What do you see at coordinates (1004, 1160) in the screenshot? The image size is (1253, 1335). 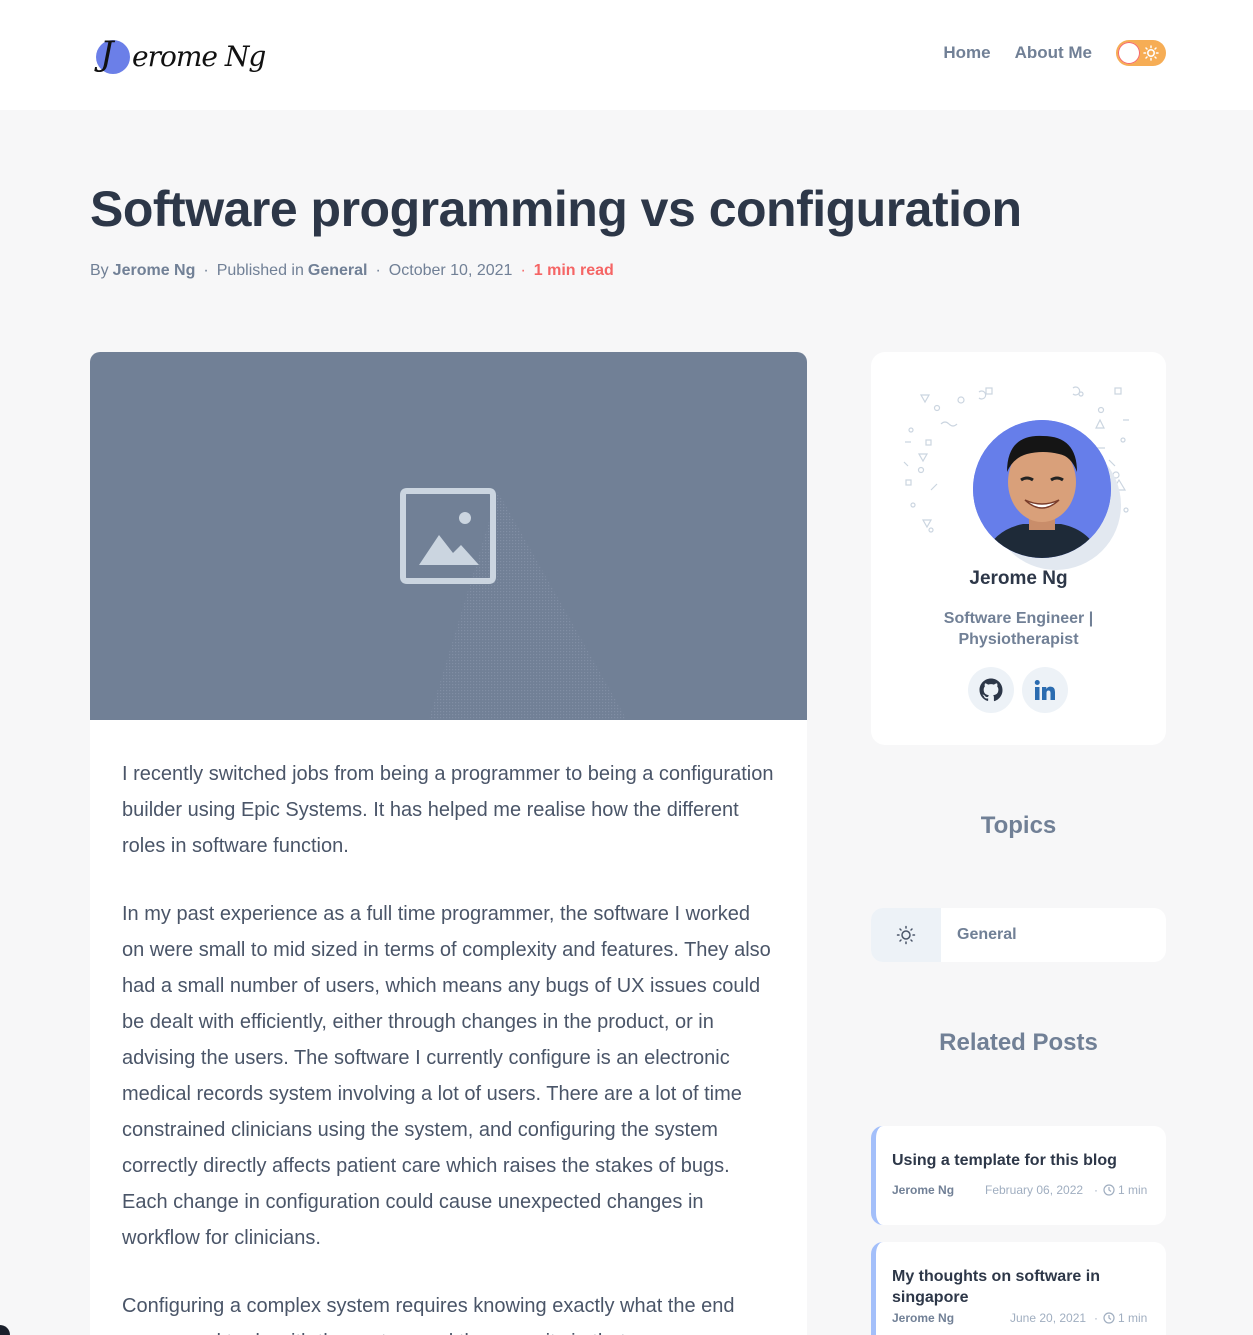 I see `related-post-title: Using a template for this blog` at bounding box center [1004, 1160].